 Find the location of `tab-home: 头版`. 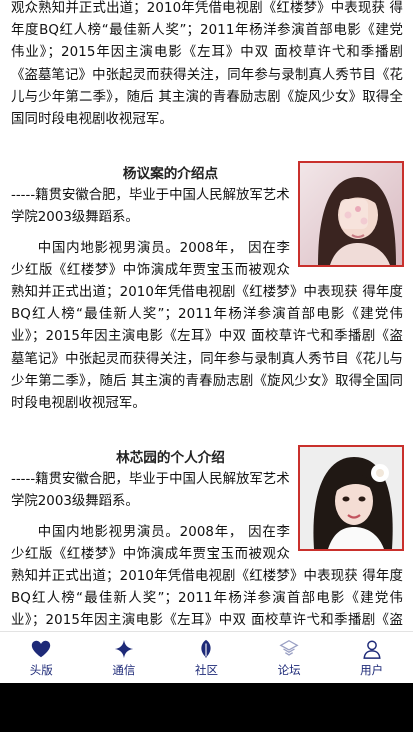

tab-home: 头版 is located at coordinates (41, 657).